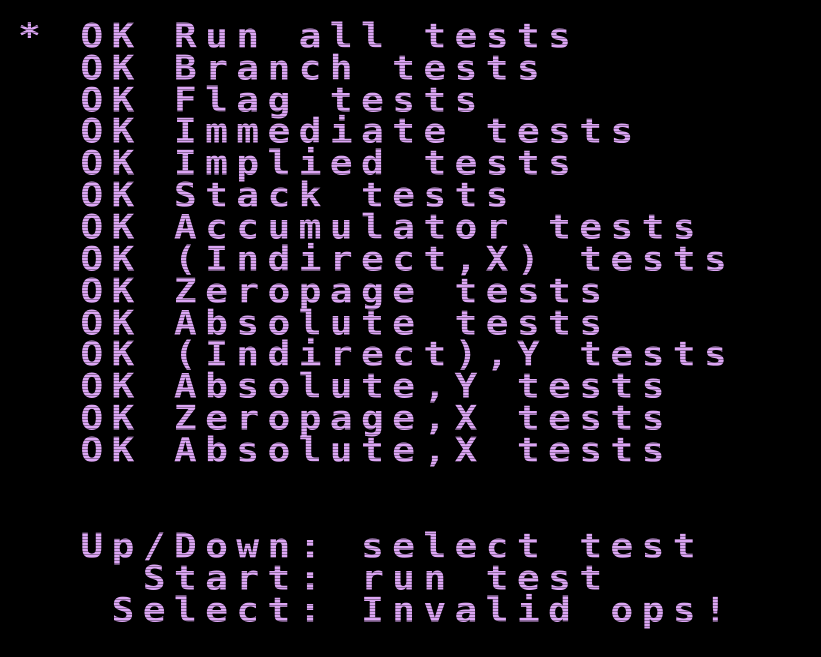 The width and height of the screenshot is (821, 657). What do you see at coordinates (376, 258) in the screenshot?
I see `menu-item-indirect-x: OK (Indirect,X) tests` at bounding box center [376, 258].